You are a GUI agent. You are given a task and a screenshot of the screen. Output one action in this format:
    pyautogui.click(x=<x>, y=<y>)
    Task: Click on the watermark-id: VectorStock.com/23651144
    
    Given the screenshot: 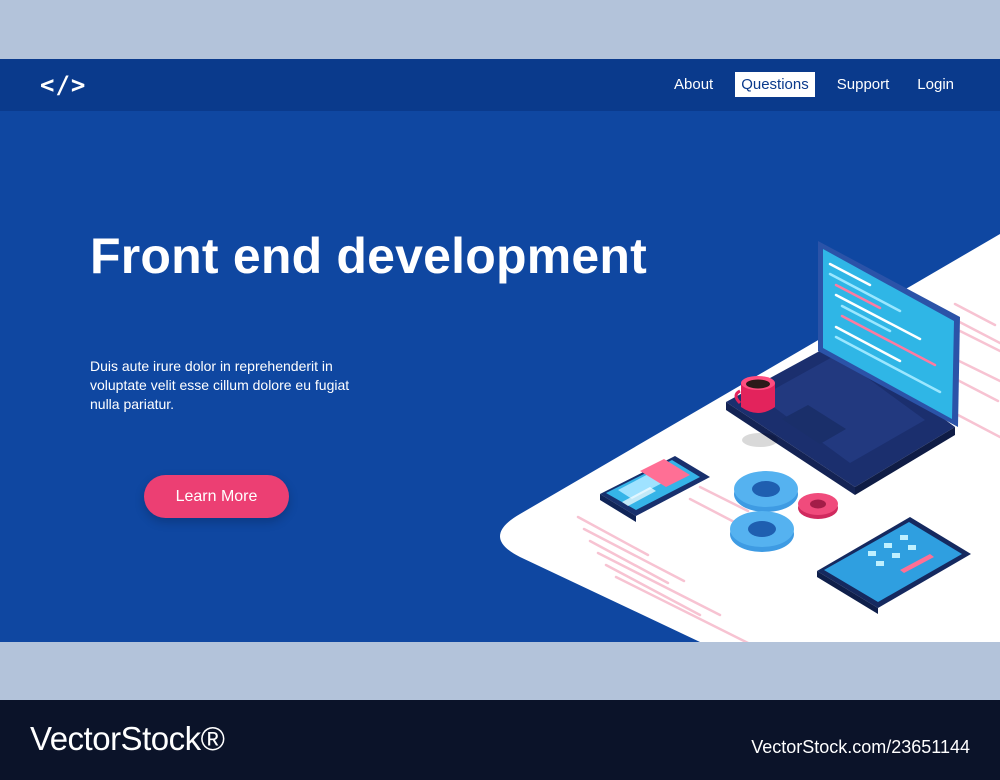 What is the action you would take?
    pyautogui.click(x=860, y=747)
    